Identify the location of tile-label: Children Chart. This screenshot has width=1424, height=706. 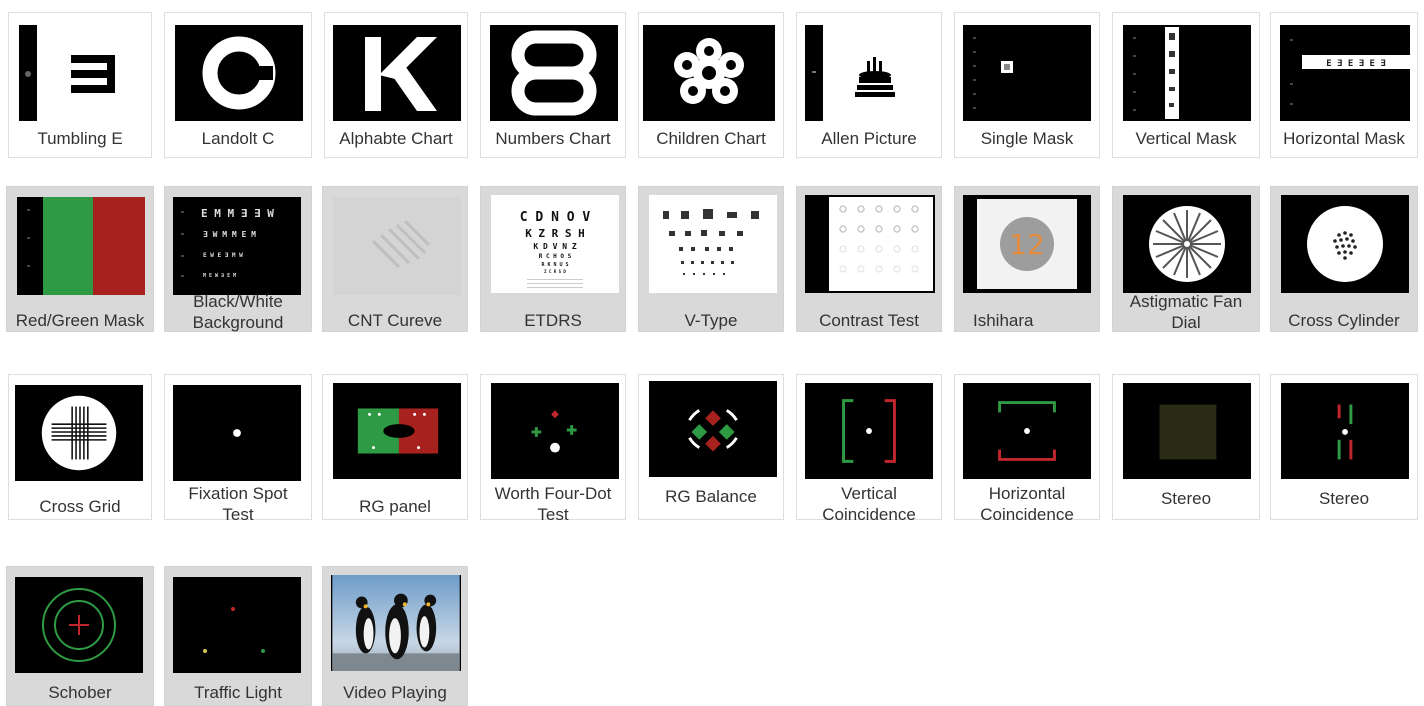
(711, 138).